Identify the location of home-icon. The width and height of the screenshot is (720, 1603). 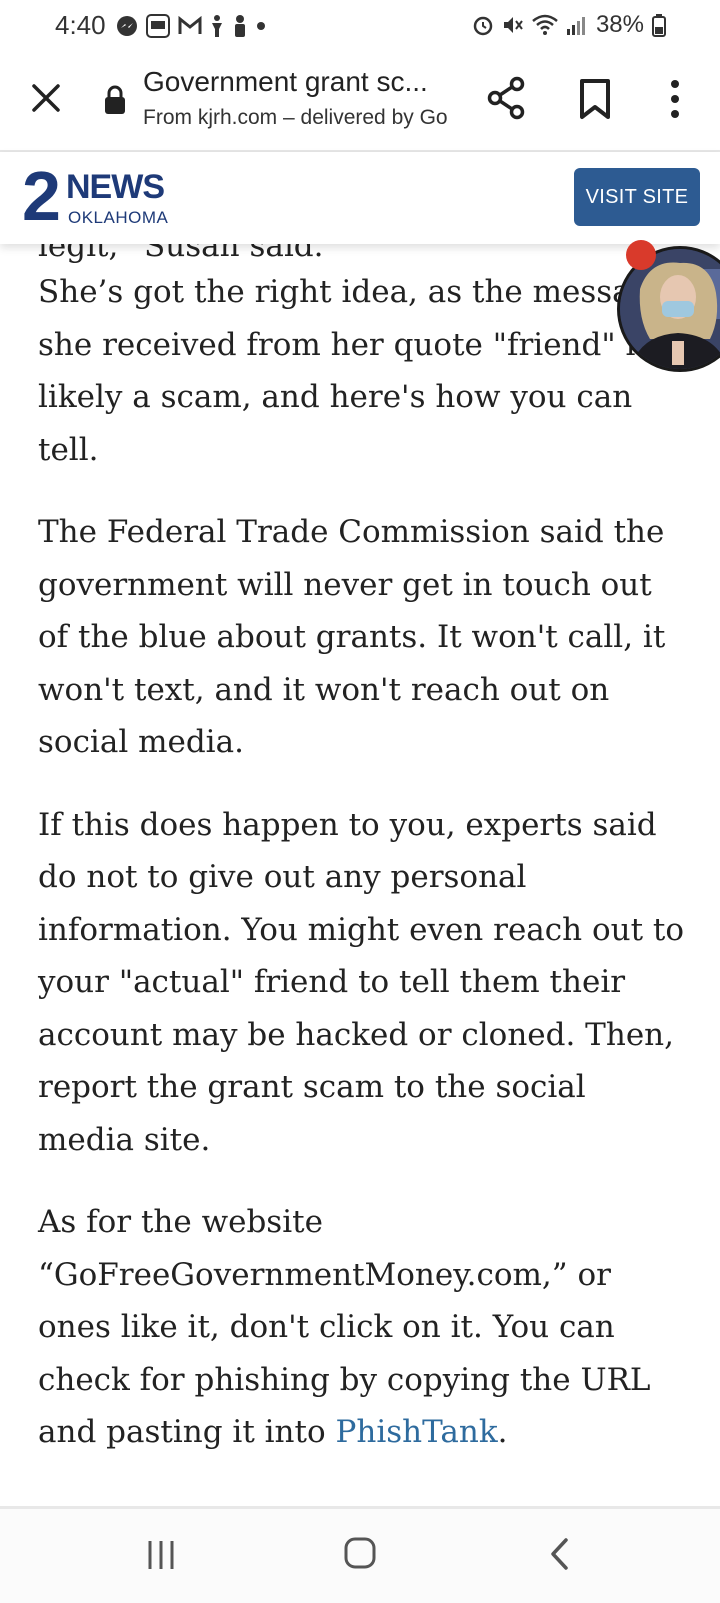
(360, 1553).